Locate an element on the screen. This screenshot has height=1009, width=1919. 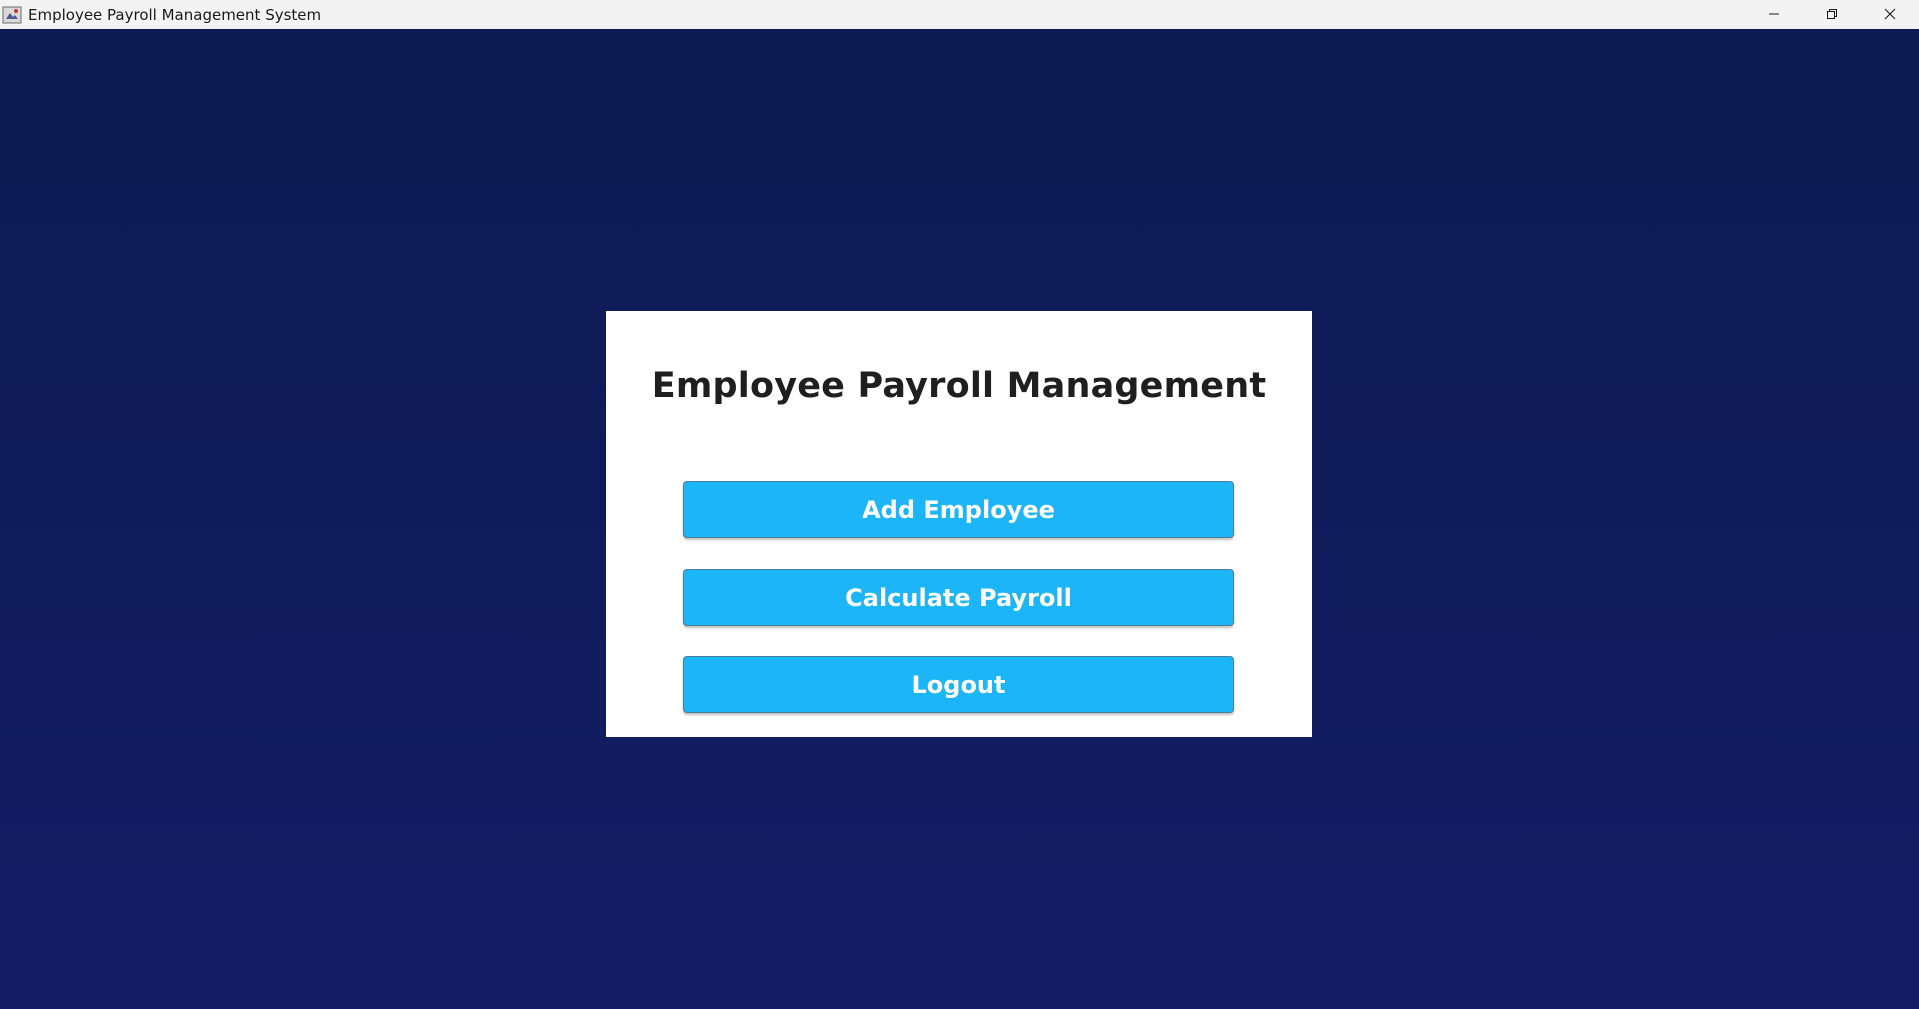
restore-button is located at coordinates (1832, 14).